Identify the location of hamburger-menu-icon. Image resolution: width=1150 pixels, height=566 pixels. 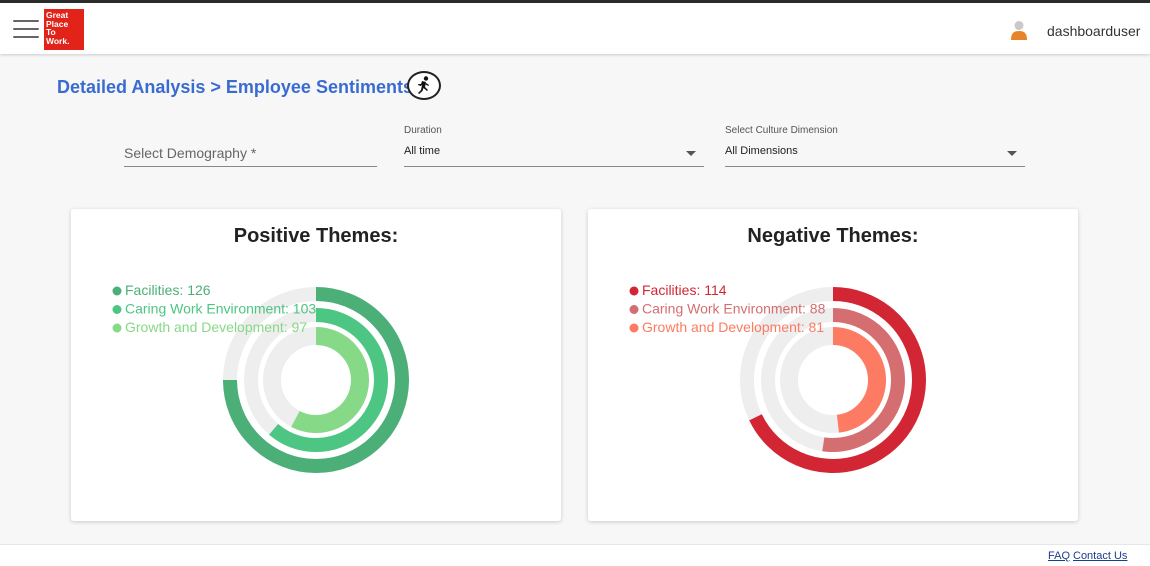
(26, 30).